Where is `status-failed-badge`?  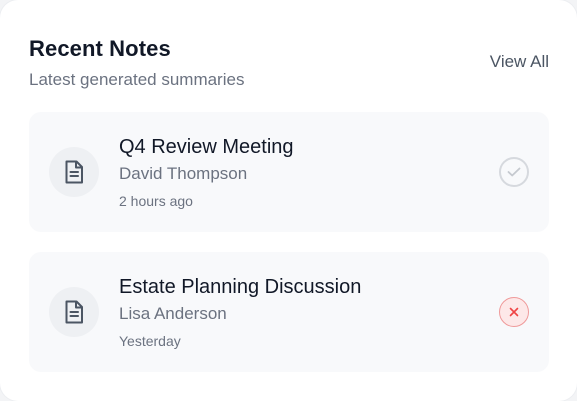
status-failed-badge is located at coordinates (514, 312).